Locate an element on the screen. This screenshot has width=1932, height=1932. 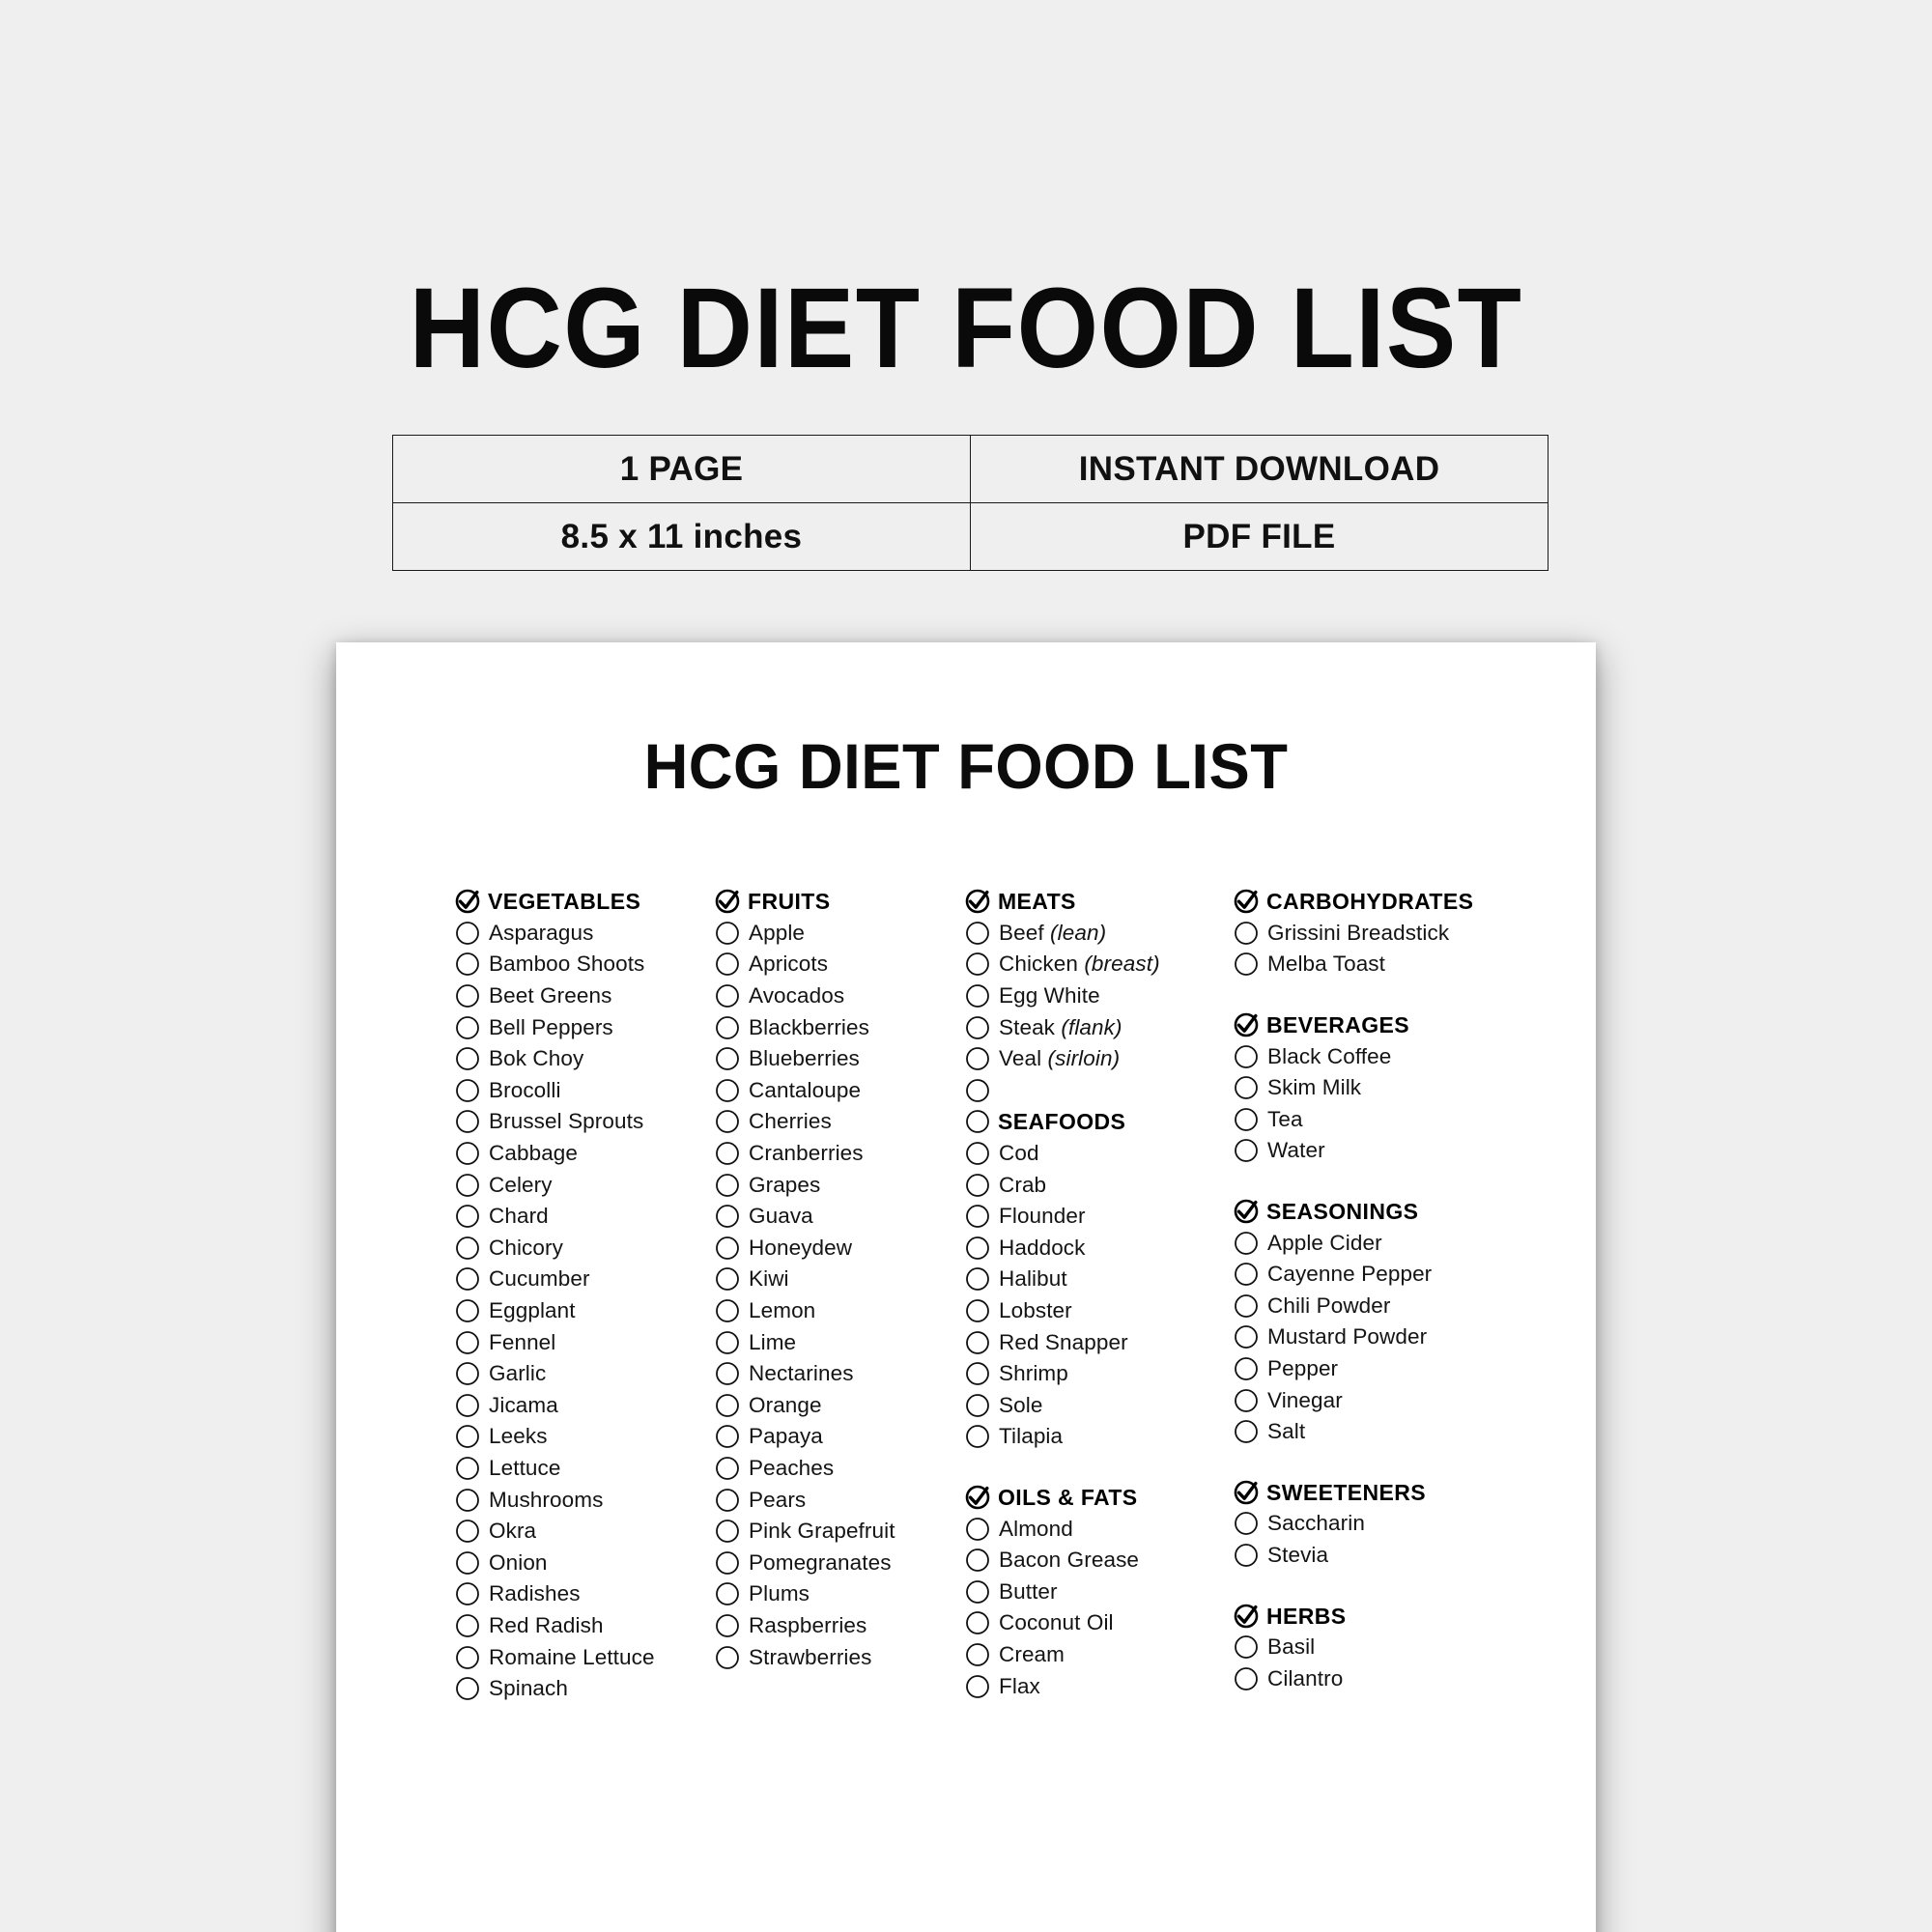
checklist-item: Halibut is located at coordinates (1100, 1279).